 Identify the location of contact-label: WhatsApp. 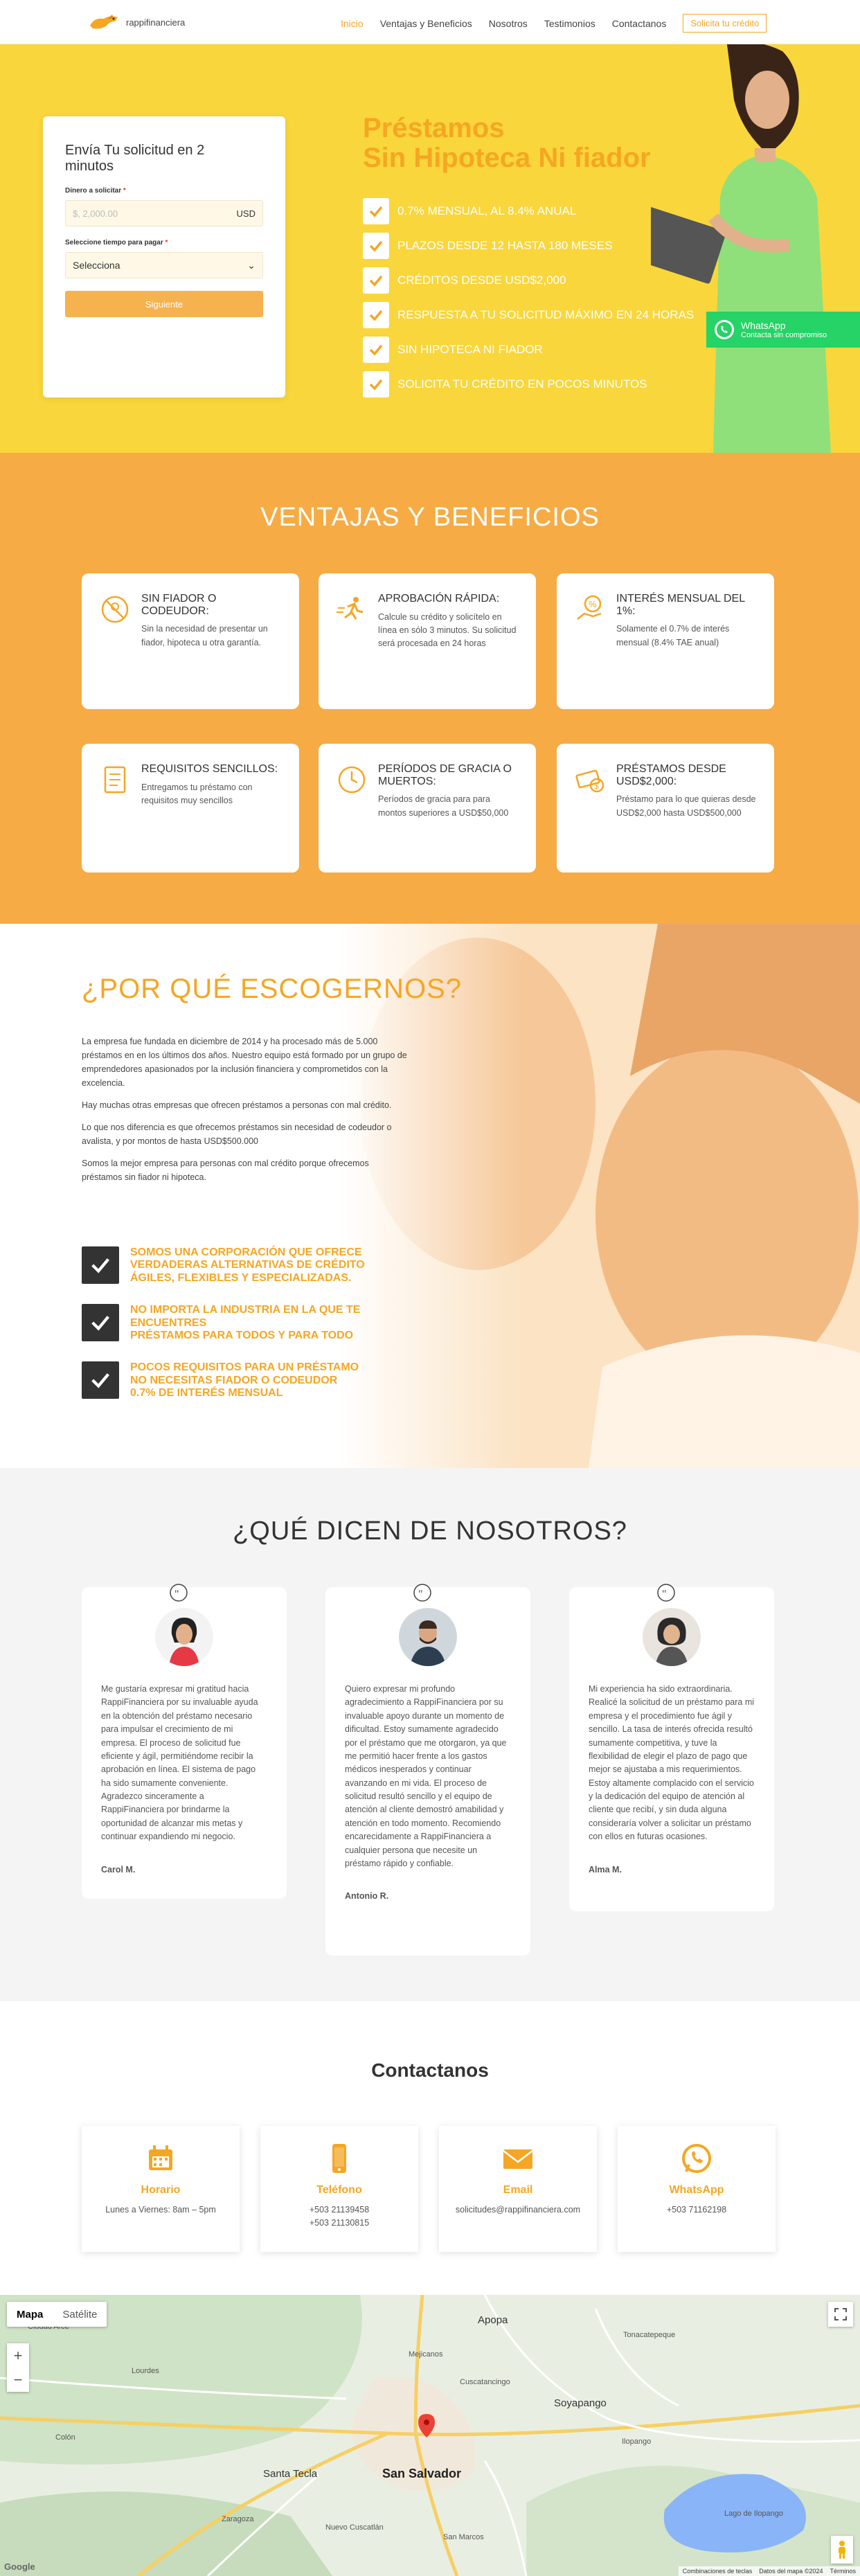
(696, 2190).